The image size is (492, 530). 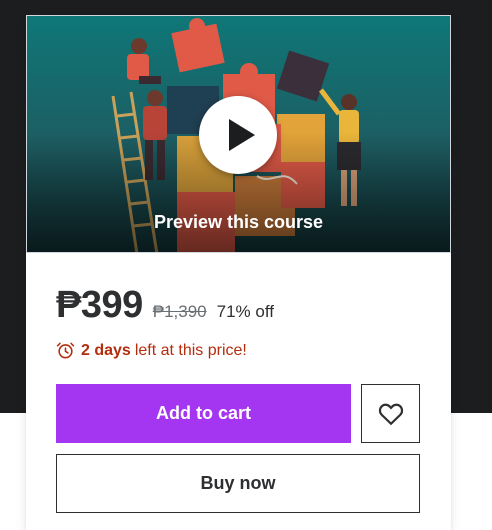 I want to click on price-timer: 2 days left at this price!, so click(x=151, y=350).